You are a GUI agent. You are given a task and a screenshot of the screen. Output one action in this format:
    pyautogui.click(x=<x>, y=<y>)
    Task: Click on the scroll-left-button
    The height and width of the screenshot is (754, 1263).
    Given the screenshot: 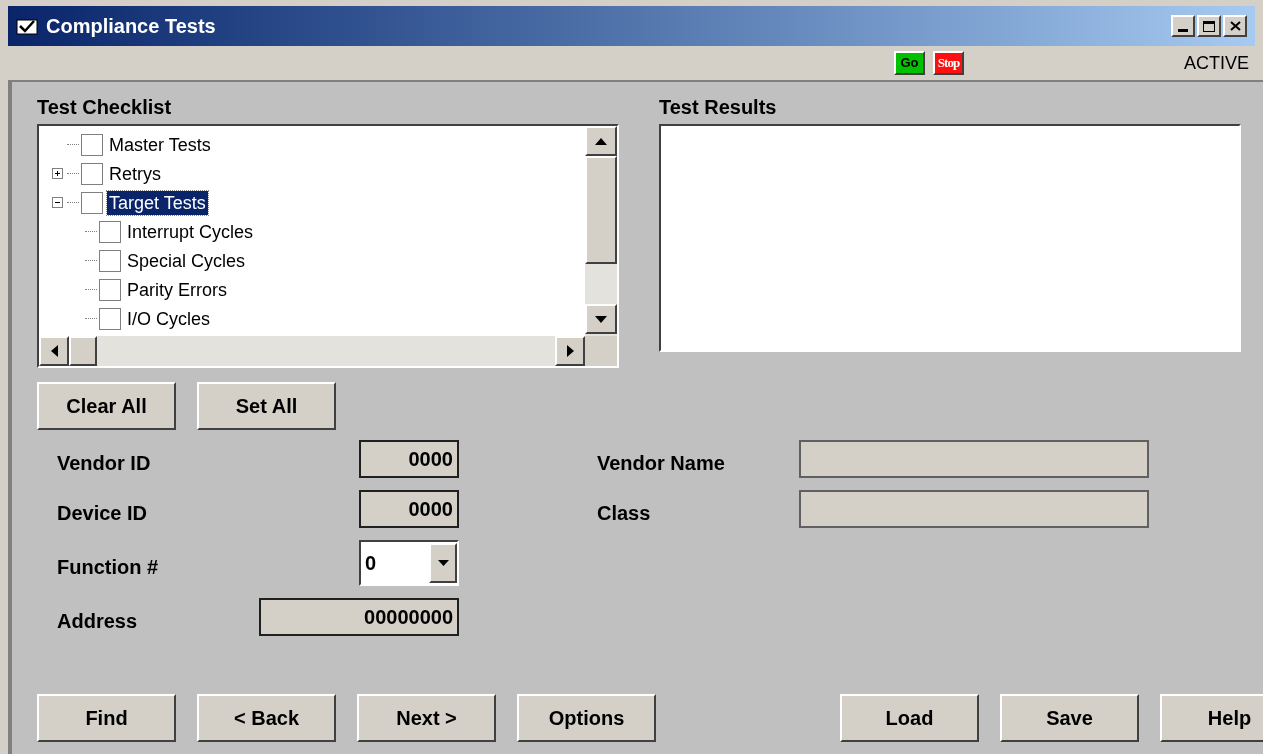 What is the action you would take?
    pyautogui.click(x=54, y=351)
    